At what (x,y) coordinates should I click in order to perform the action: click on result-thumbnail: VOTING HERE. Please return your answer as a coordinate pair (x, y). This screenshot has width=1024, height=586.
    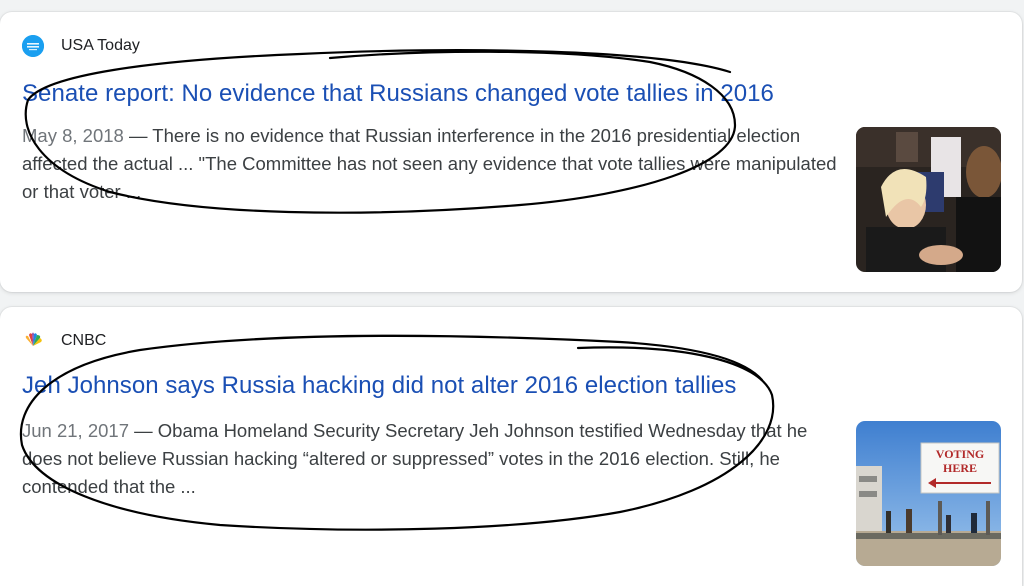
    Looking at the image, I should click on (928, 493).